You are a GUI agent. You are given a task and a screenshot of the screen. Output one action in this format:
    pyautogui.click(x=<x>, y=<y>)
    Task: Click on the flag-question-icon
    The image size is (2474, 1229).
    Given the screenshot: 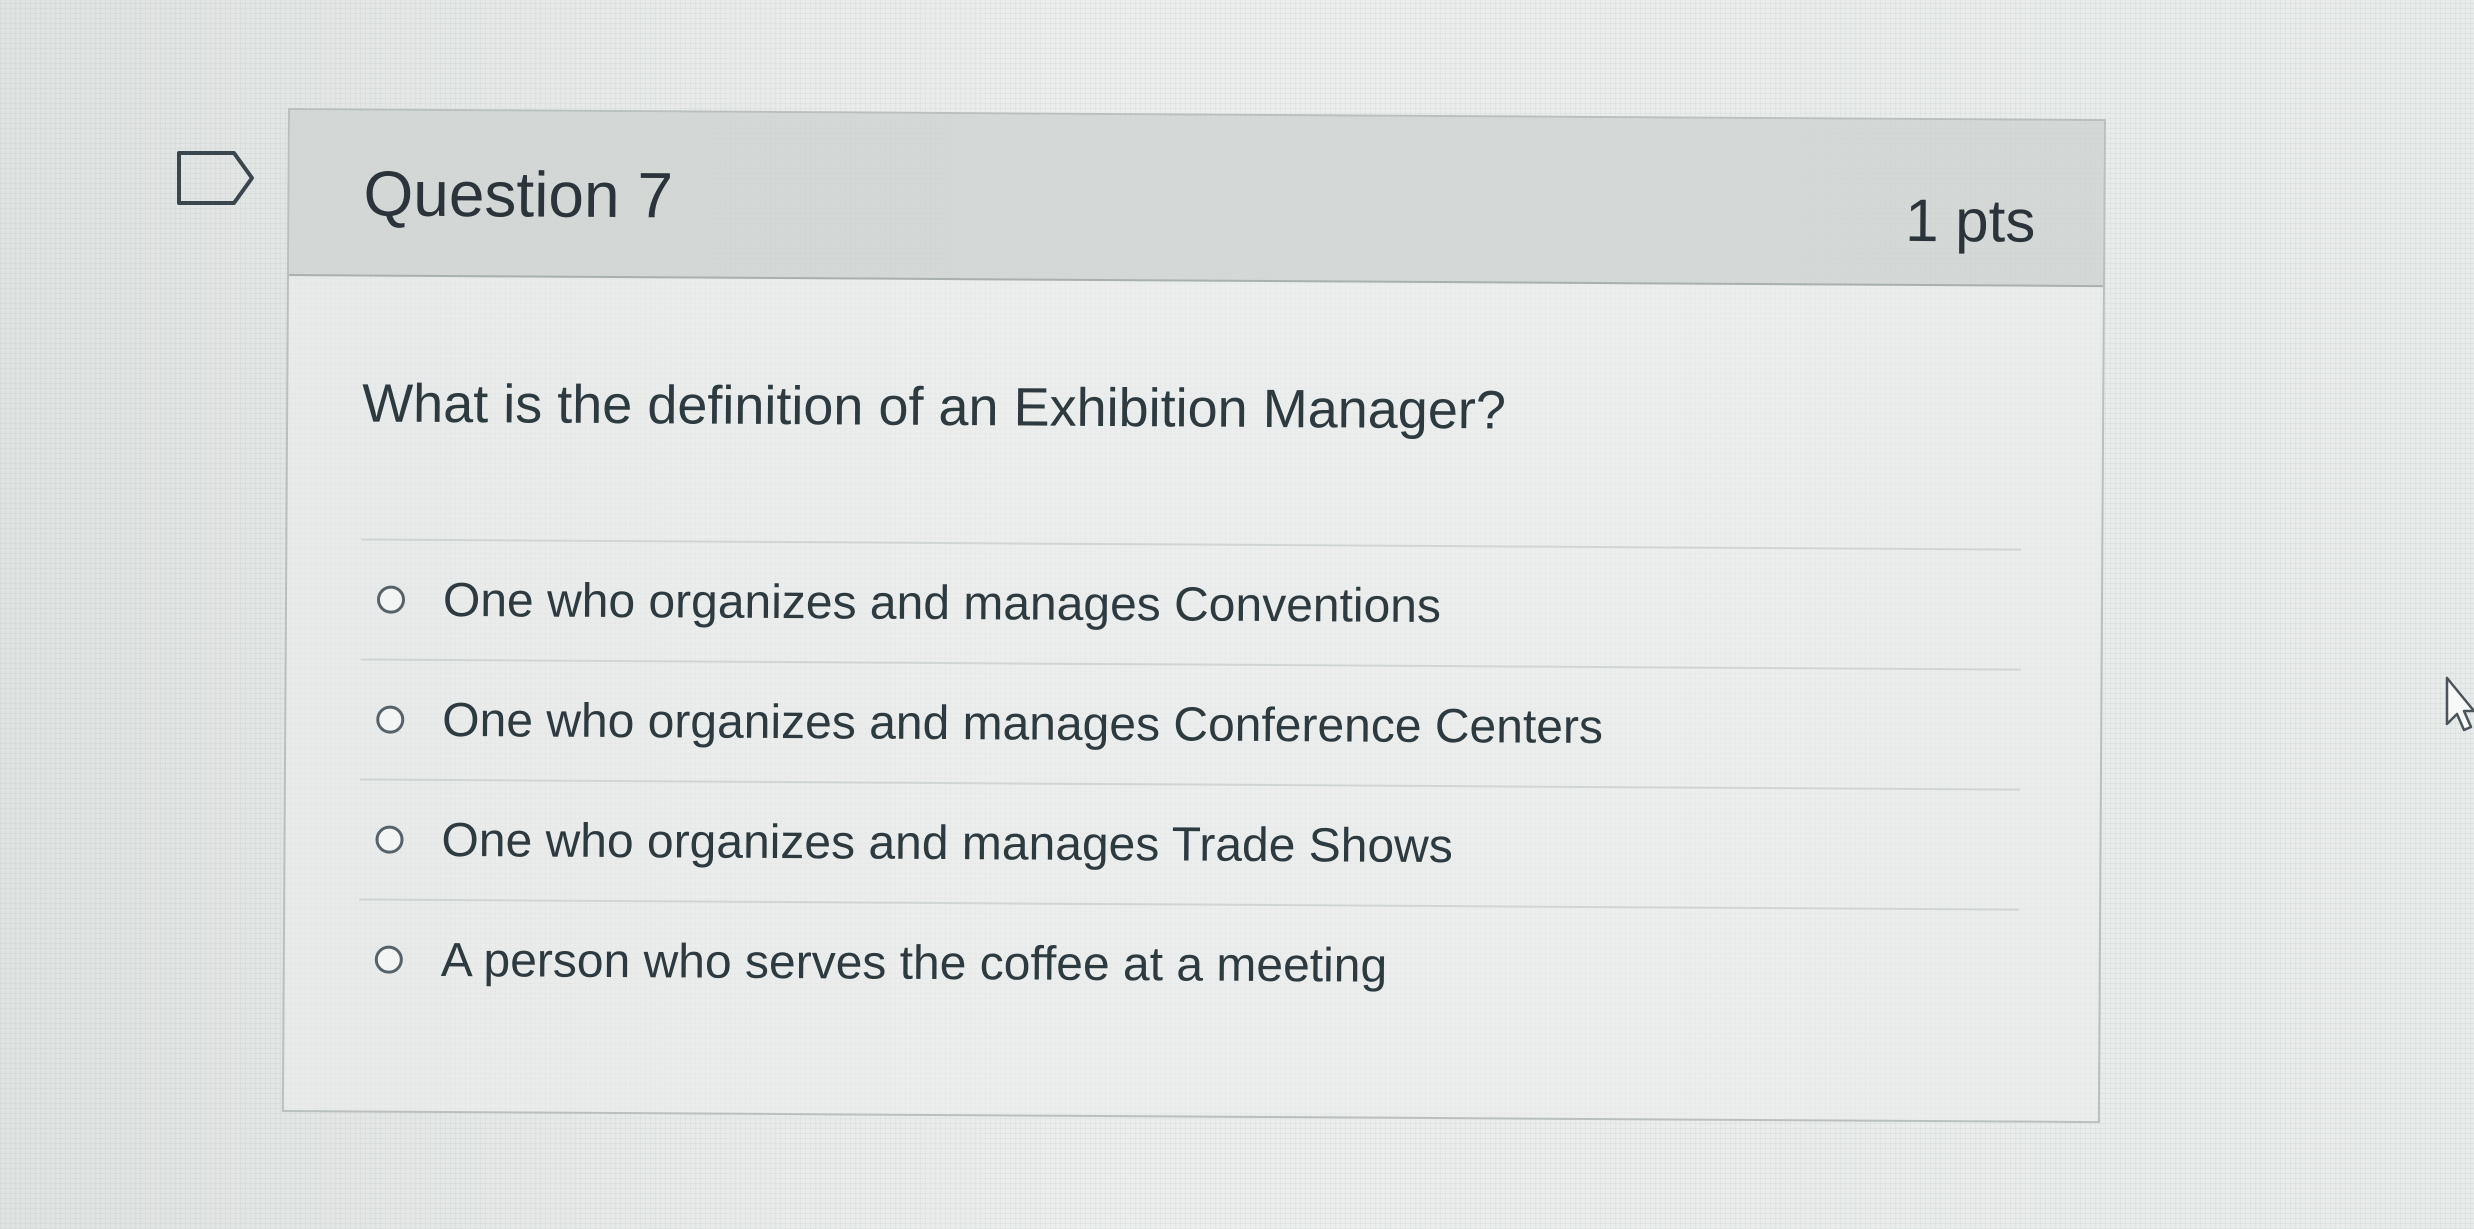 What is the action you would take?
    pyautogui.click(x=216, y=178)
    